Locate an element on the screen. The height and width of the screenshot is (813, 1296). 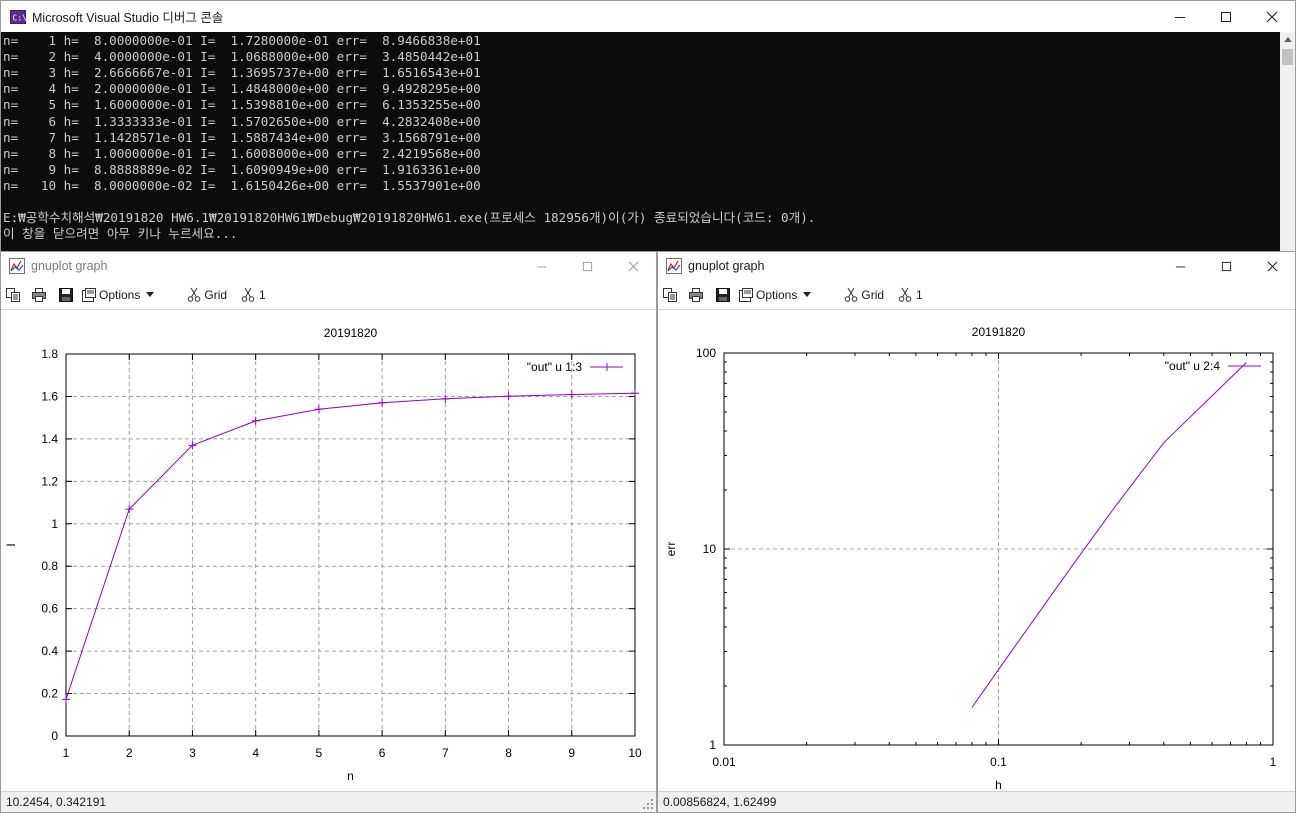
y-tick-label: 0.2 is located at coordinates (49, 694).